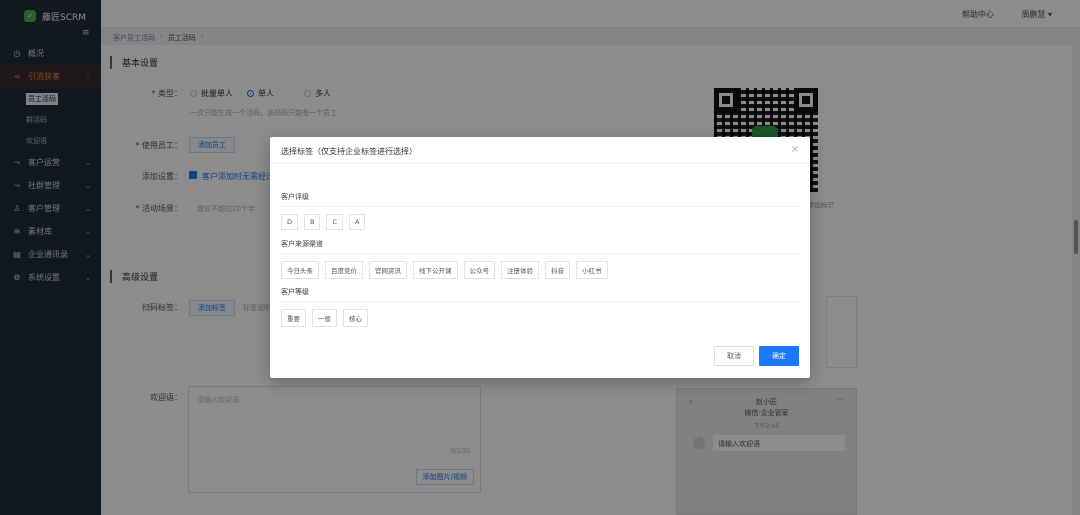 The height and width of the screenshot is (515, 1080). Describe the element at coordinates (312, 222) in the screenshot. I see `tag-item: B` at that location.